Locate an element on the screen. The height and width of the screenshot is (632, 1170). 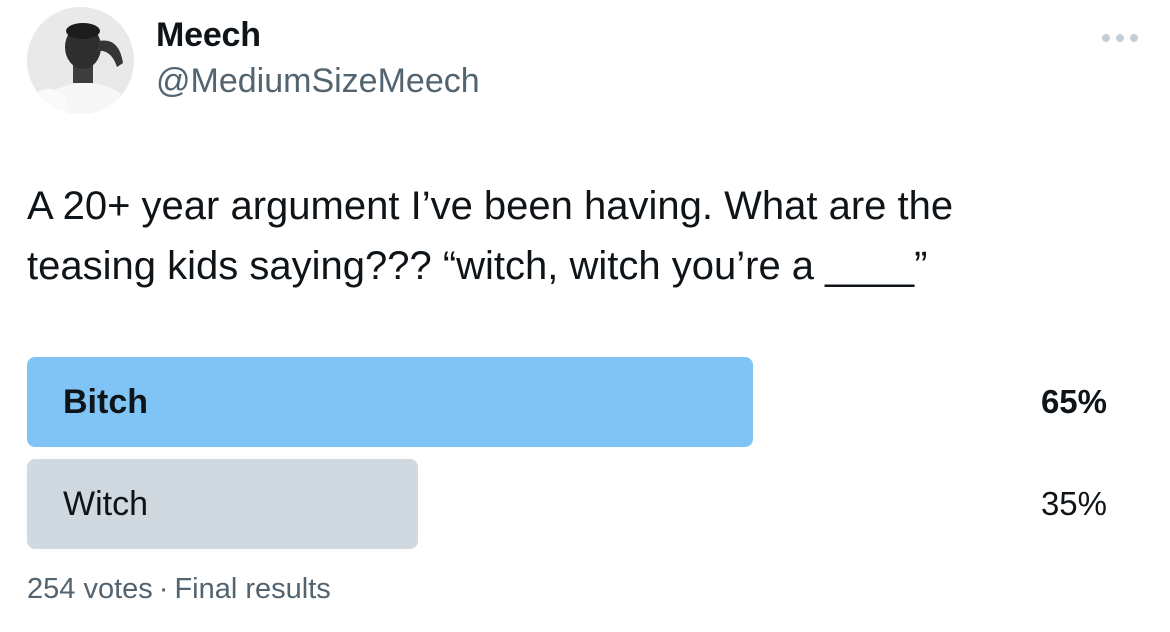
profile-photo-icon is located at coordinates (80, 60).